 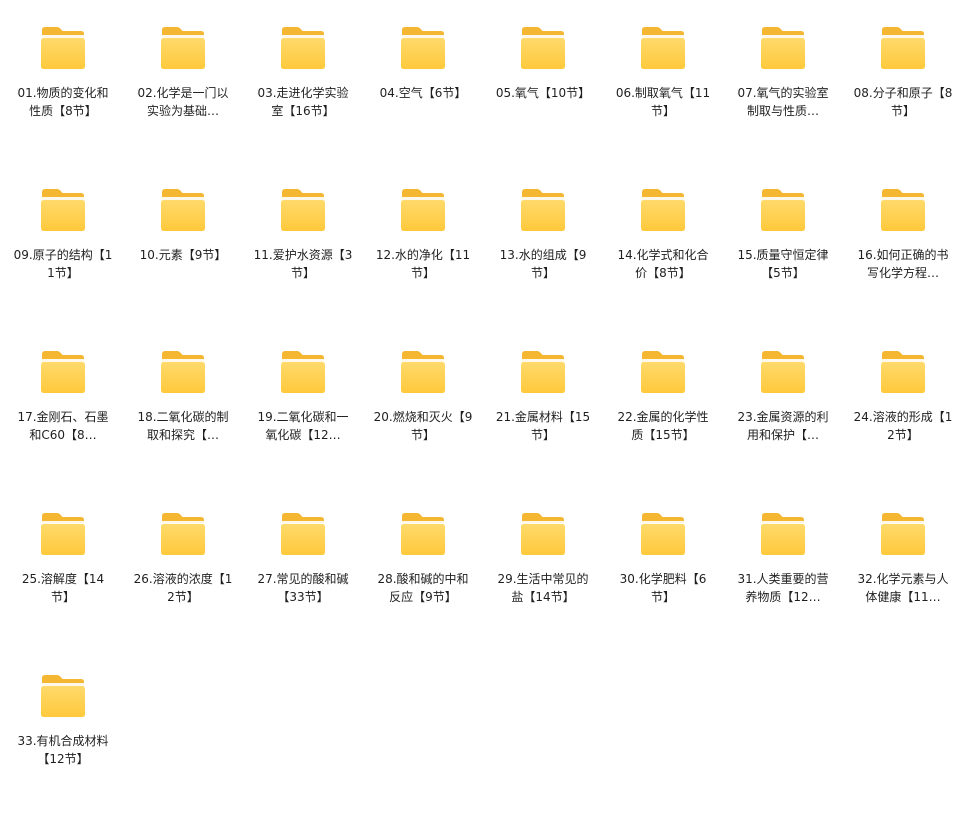 I want to click on folder-item: 27.常见的酸和碱【33节】, so click(x=303, y=581).